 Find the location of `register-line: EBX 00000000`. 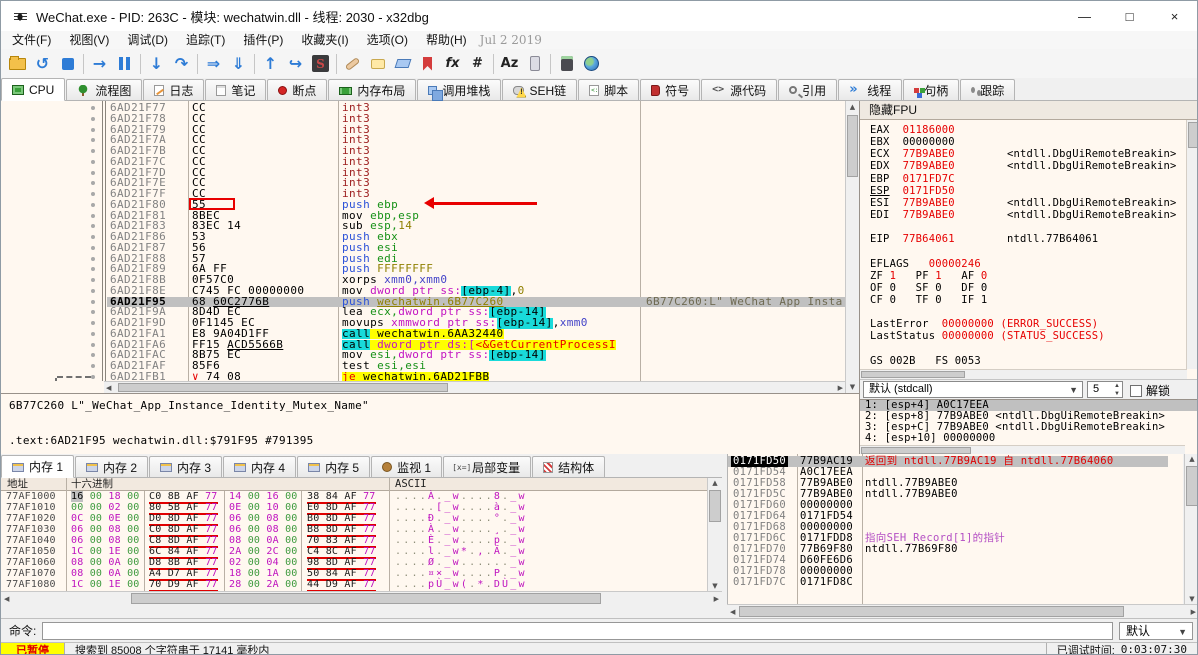

register-line: EBX 00000000 is located at coordinates (1023, 142).